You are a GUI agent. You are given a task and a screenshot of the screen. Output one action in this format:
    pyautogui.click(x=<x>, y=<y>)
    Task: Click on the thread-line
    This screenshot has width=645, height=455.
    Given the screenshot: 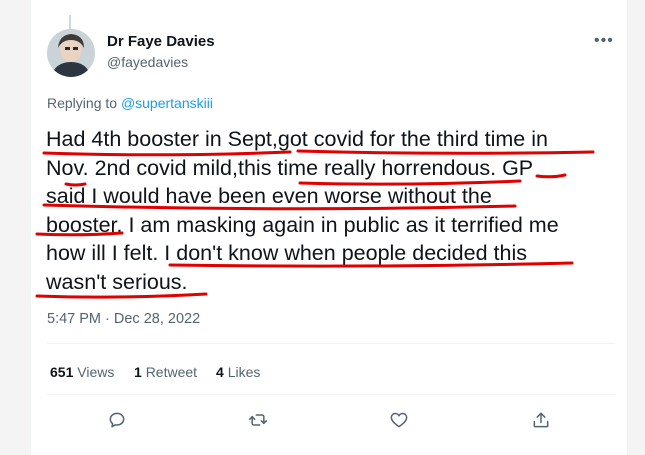 What is the action you would take?
    pyautogui.click(x=70, y=22)
    